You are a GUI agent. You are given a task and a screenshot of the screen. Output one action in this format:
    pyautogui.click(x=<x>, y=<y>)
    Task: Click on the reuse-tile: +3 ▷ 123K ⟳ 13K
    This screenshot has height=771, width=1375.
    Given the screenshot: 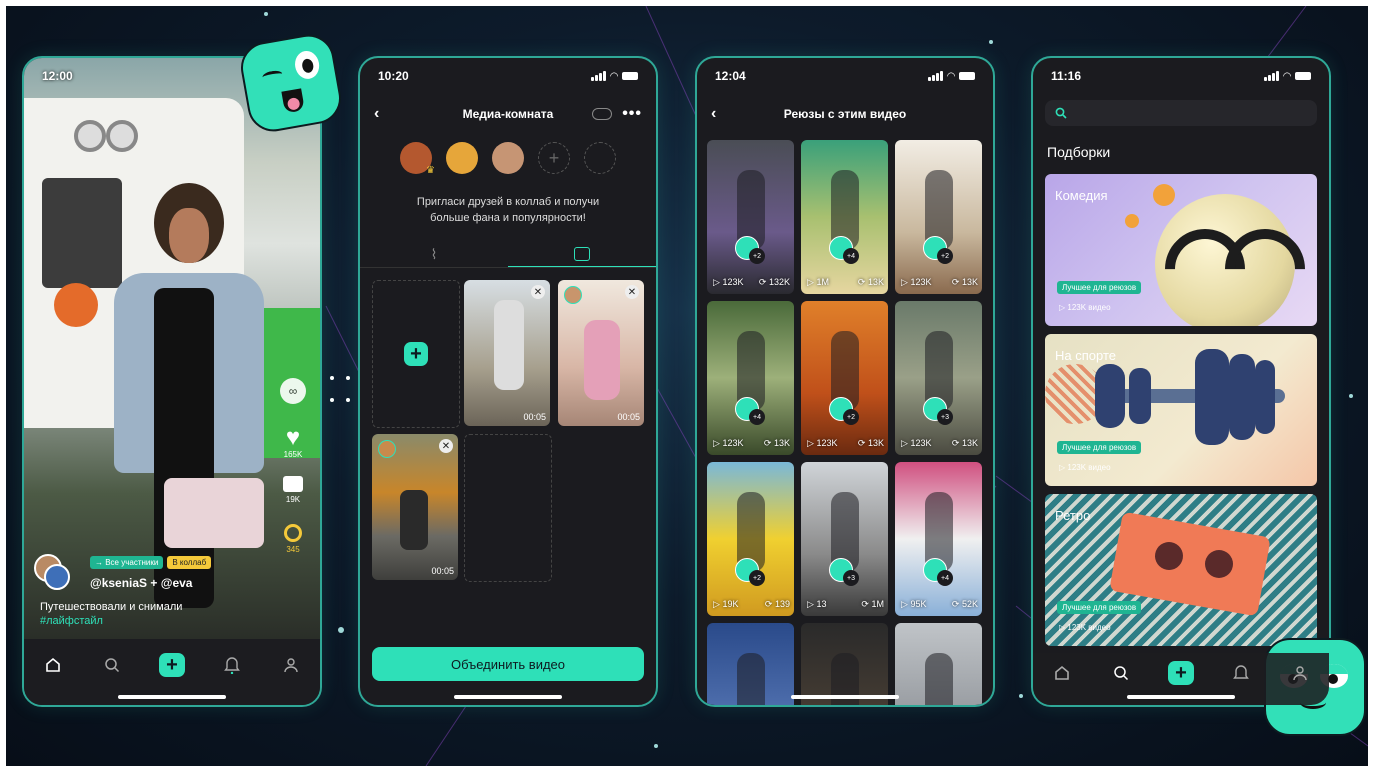 What is the action you would take?
    pyautogui.click(x=938, y=378)
    